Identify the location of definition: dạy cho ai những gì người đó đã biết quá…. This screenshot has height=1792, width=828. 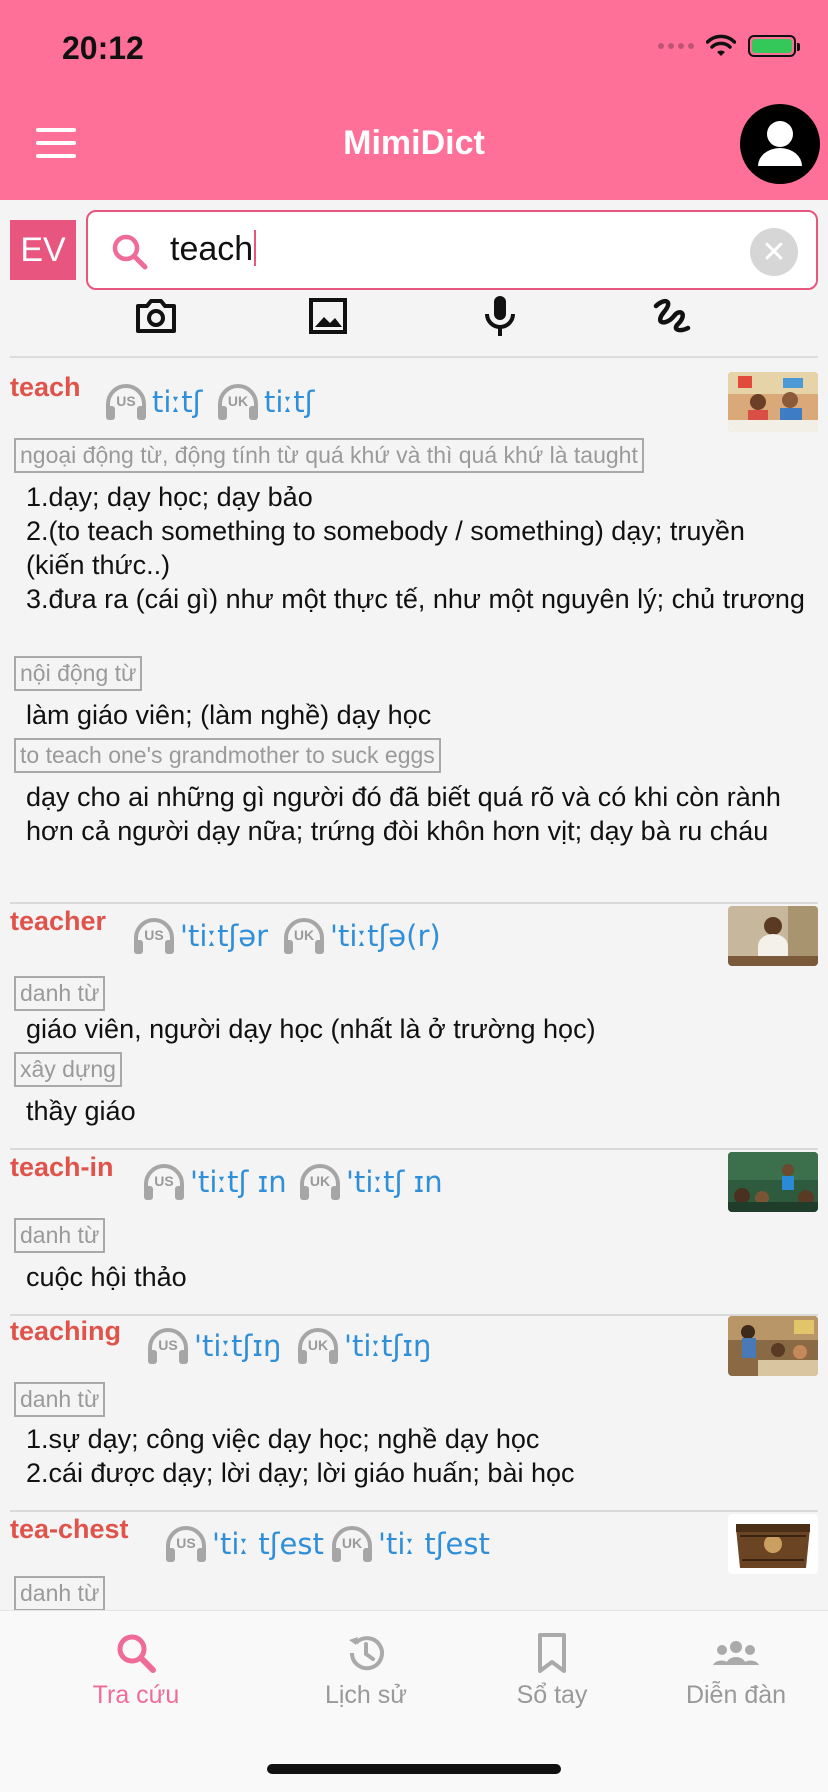
(403, 814).